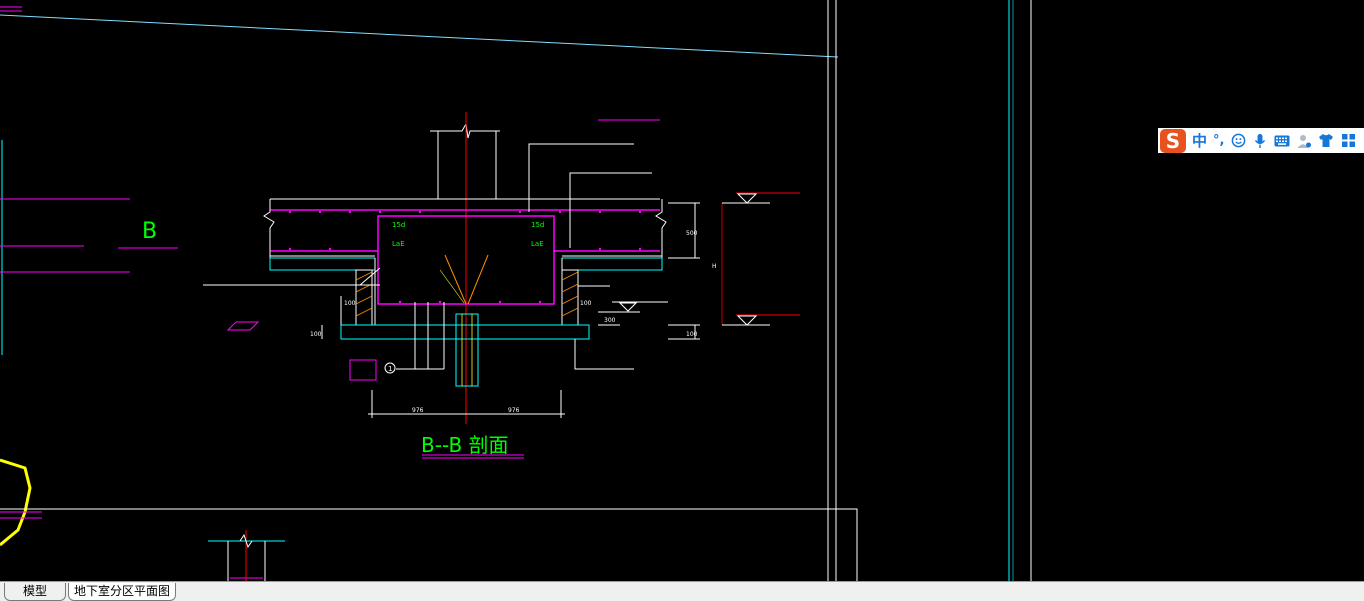 The image size is (1364, 601). I want to click on ime-toolbar: S 中 °,, so click(1261, 140).